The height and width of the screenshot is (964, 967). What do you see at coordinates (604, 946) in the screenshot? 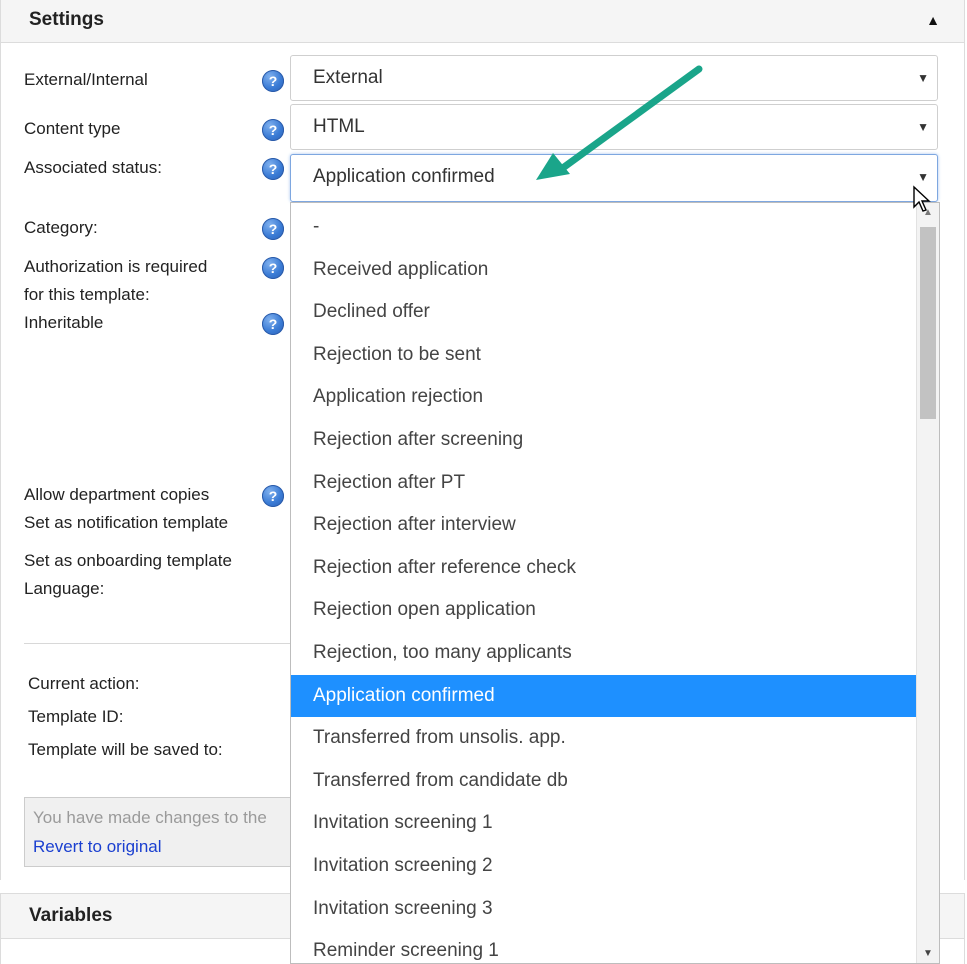
I see `status-option: Reminder screening 1` at bounding box center [604, 946].